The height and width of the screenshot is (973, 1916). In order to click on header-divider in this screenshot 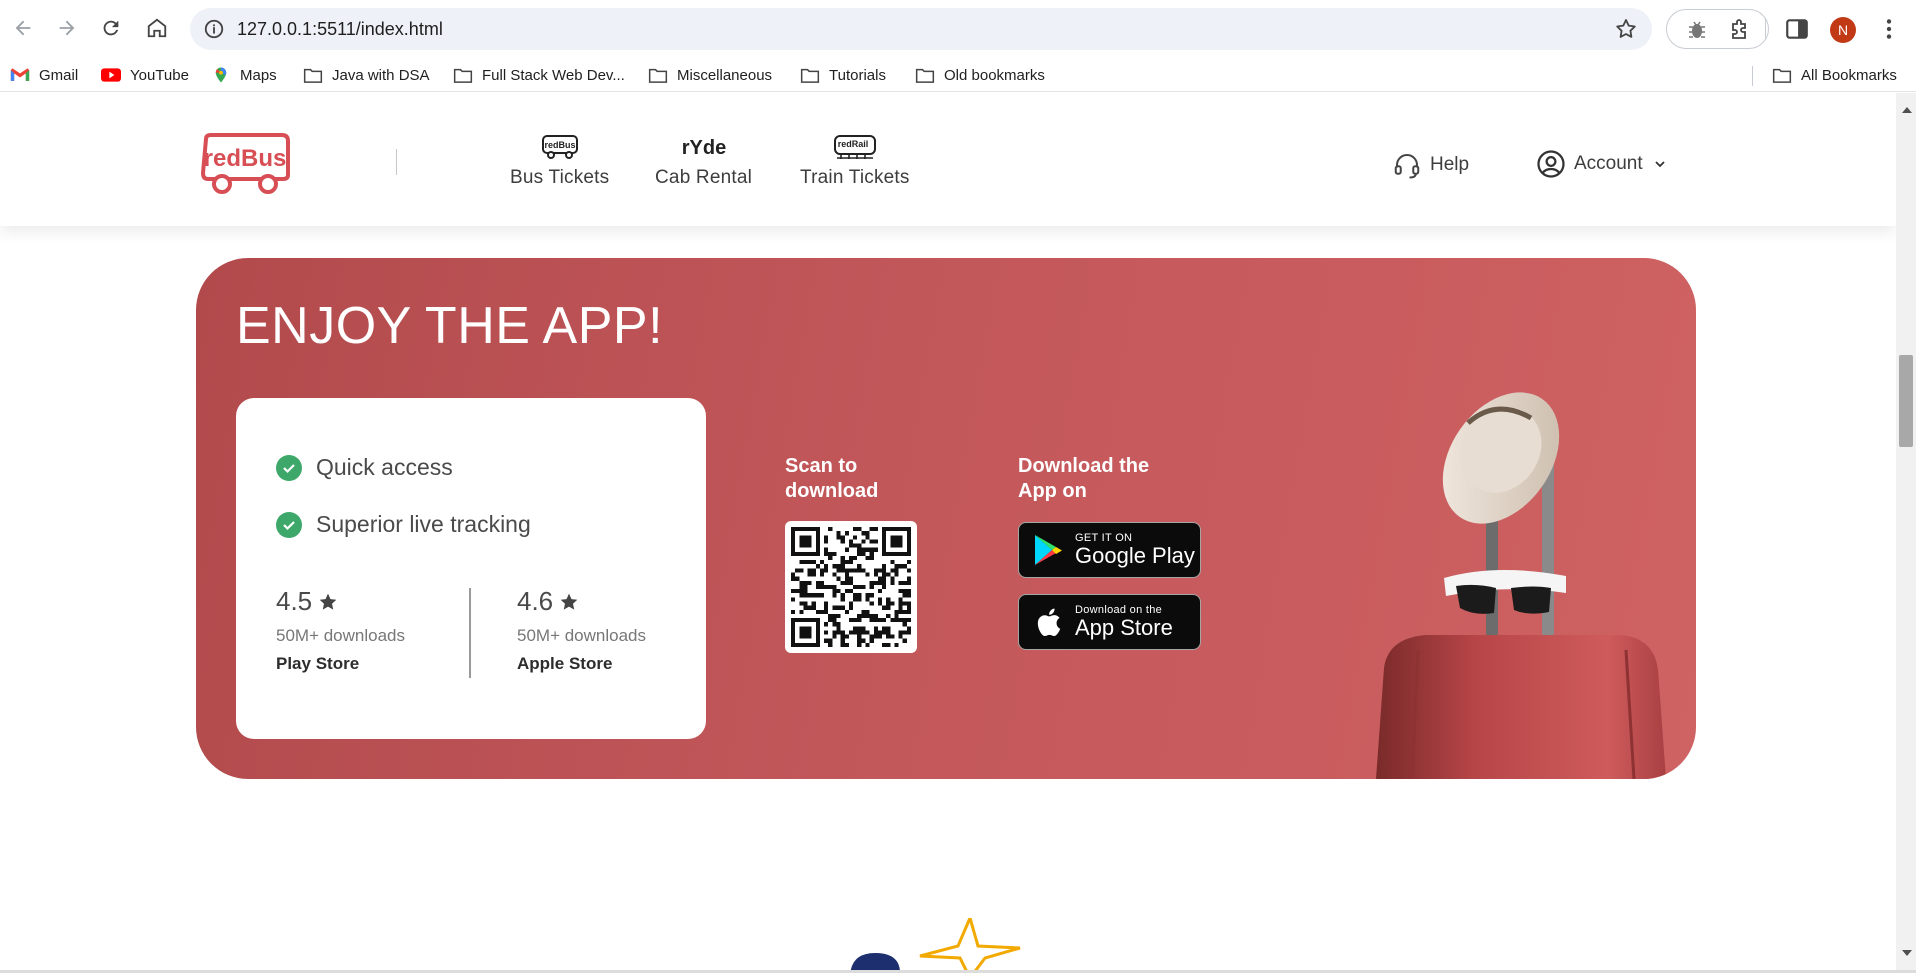, I will do `click(396, 162)`.